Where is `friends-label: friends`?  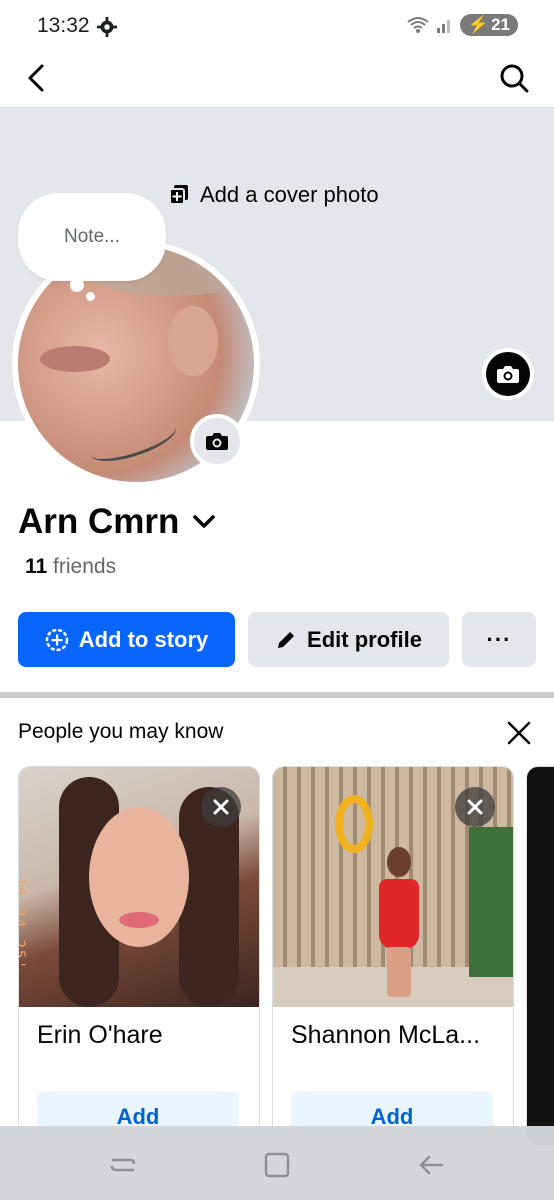
friends-label: friends is located at coordinates (85, 566).